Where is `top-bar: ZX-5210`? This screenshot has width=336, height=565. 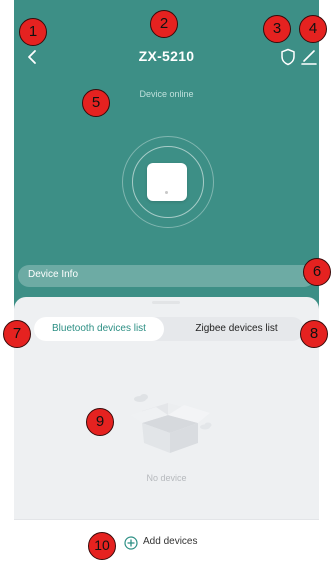
top-bar: ZX-5210 is located at coordinates (166, 57).